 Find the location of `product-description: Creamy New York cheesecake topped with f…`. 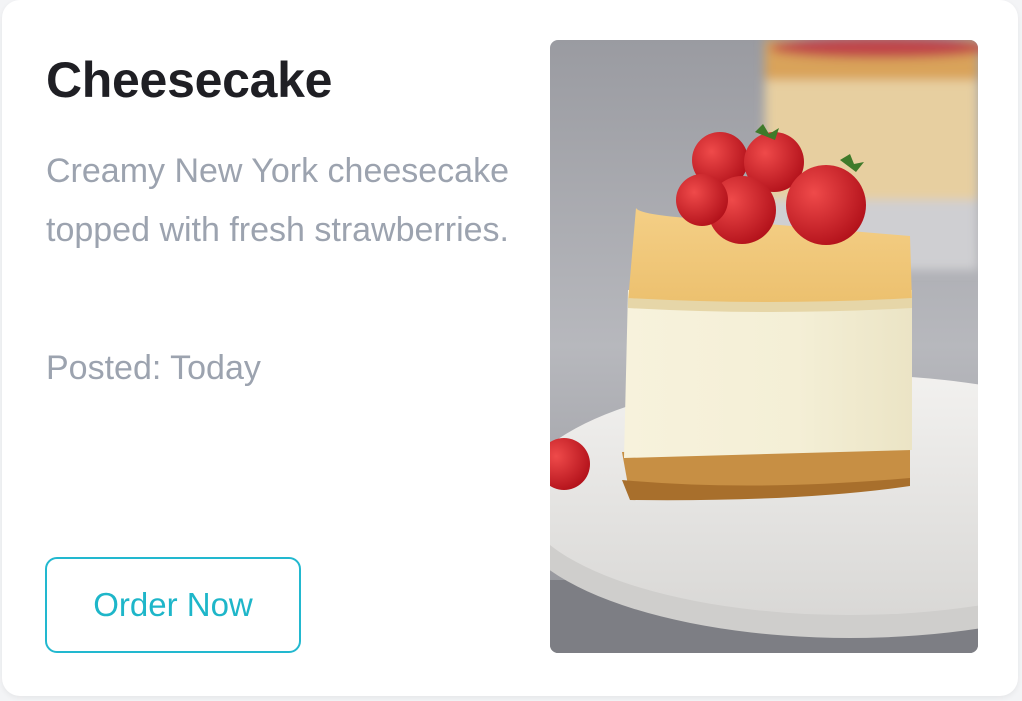

product-description: Creamy New York cheesecake topped with f… is located at coordinates (278, 200).